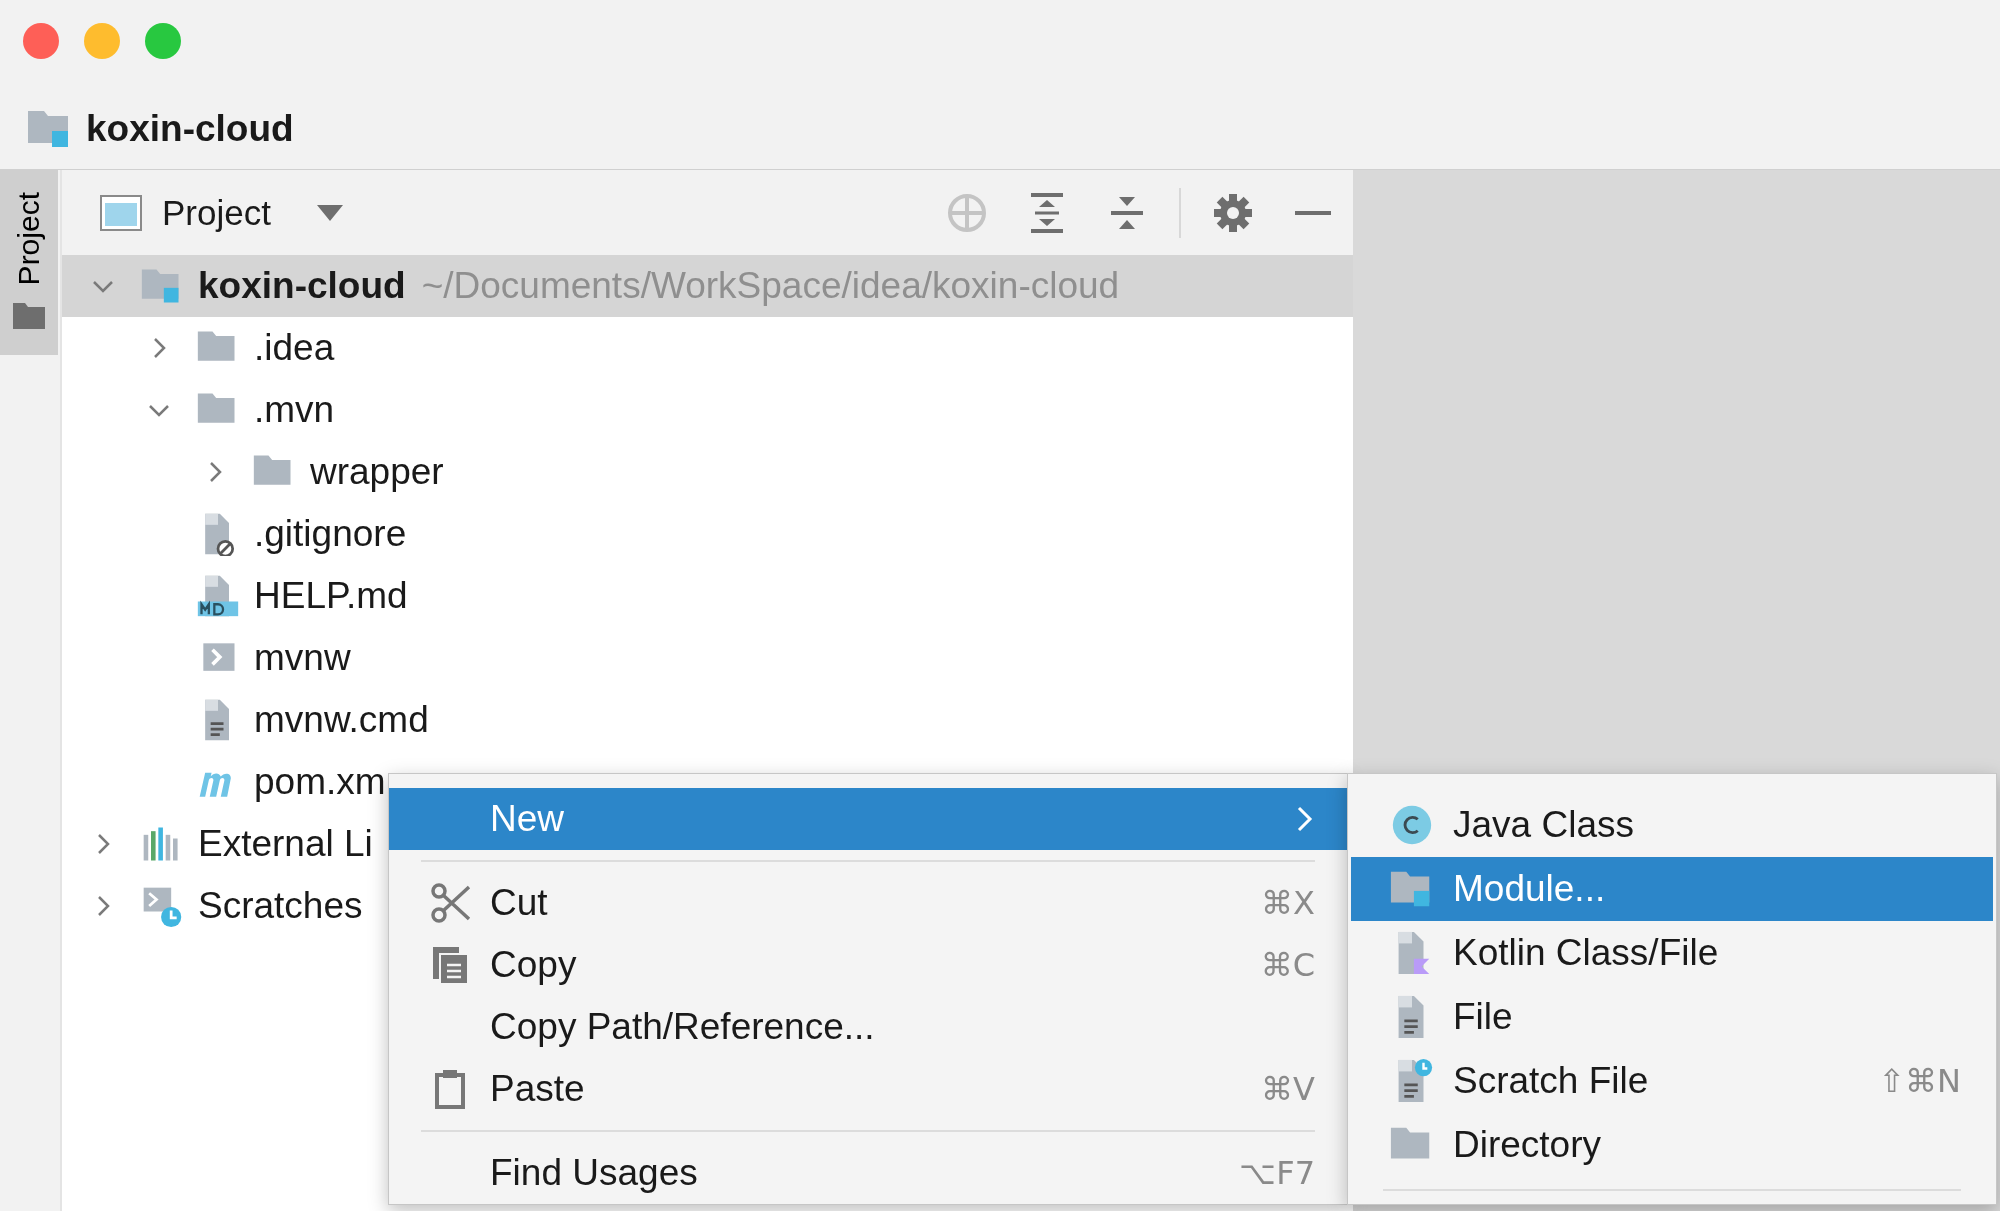 The width and height of the screenshot is (2000, 1211). I want to click on tree-label: Scratches, so click(280, 906).